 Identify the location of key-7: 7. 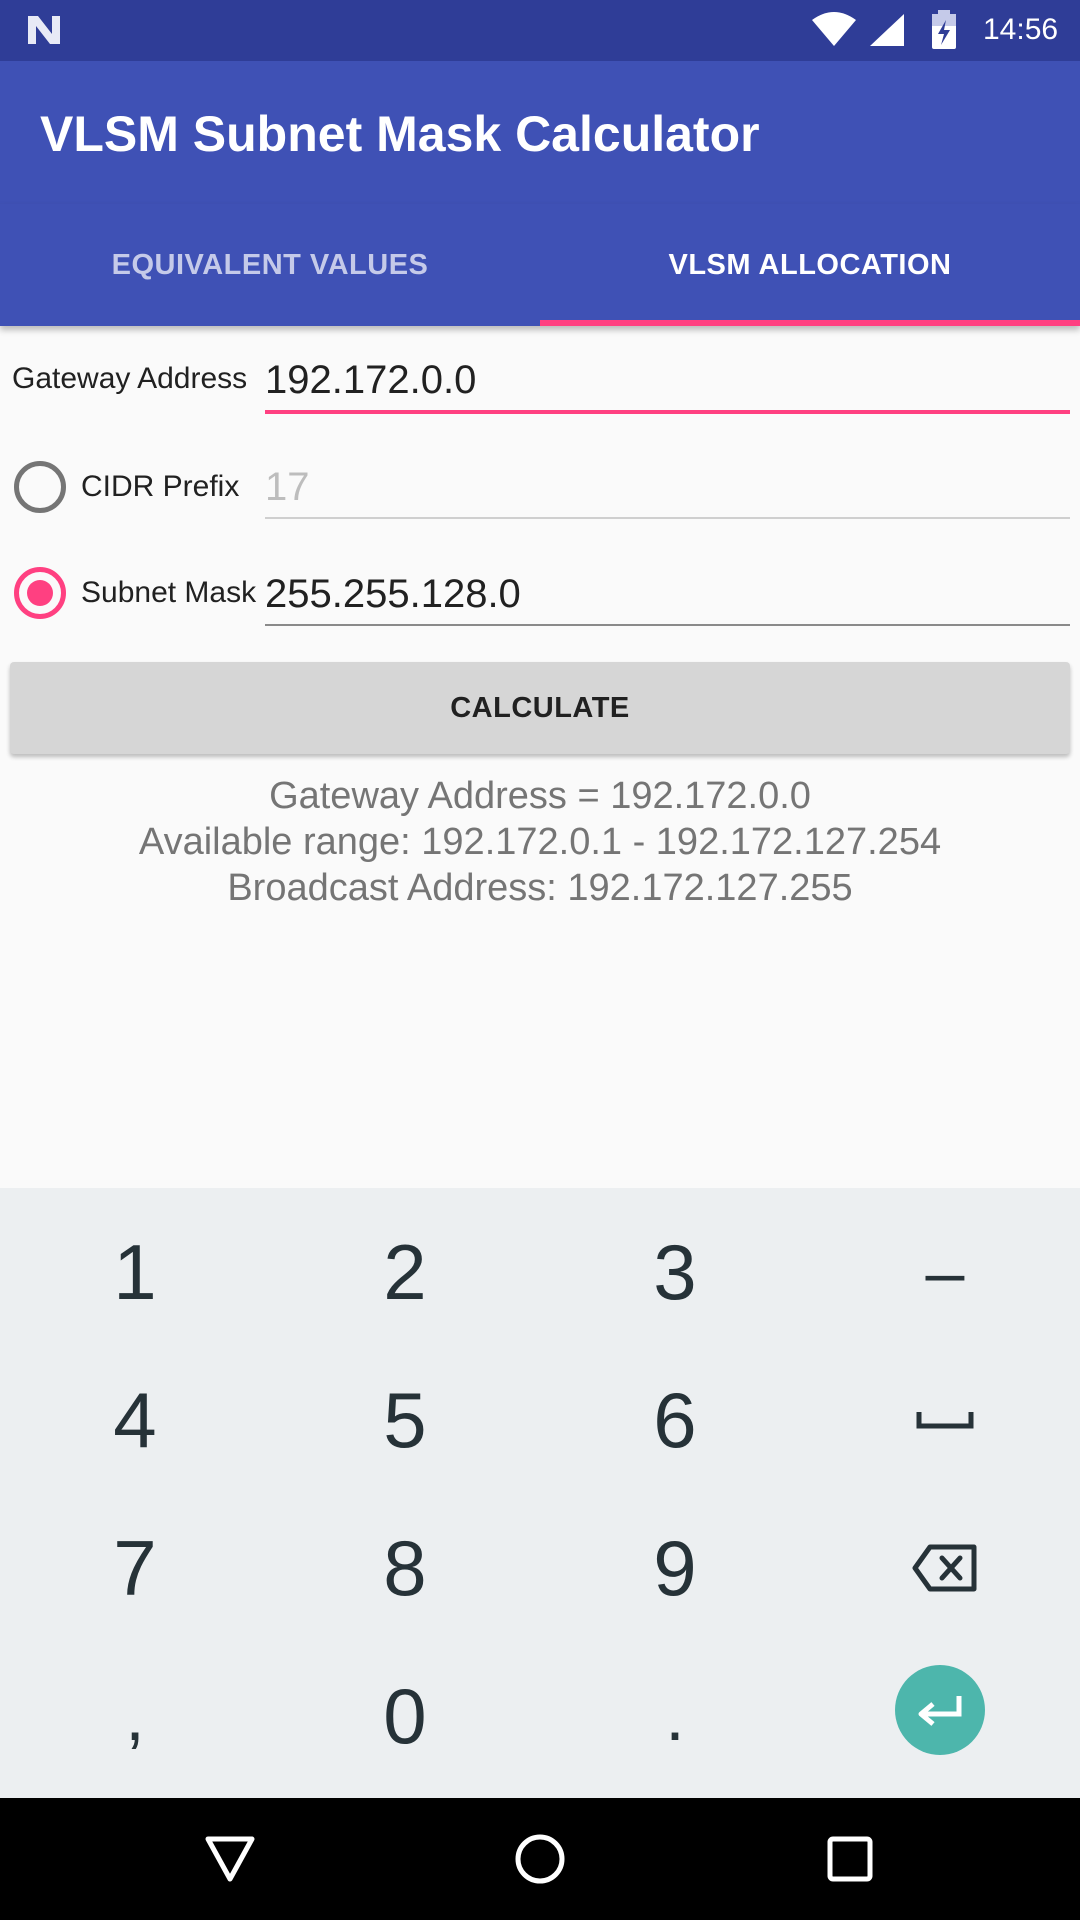
(135, 1568).